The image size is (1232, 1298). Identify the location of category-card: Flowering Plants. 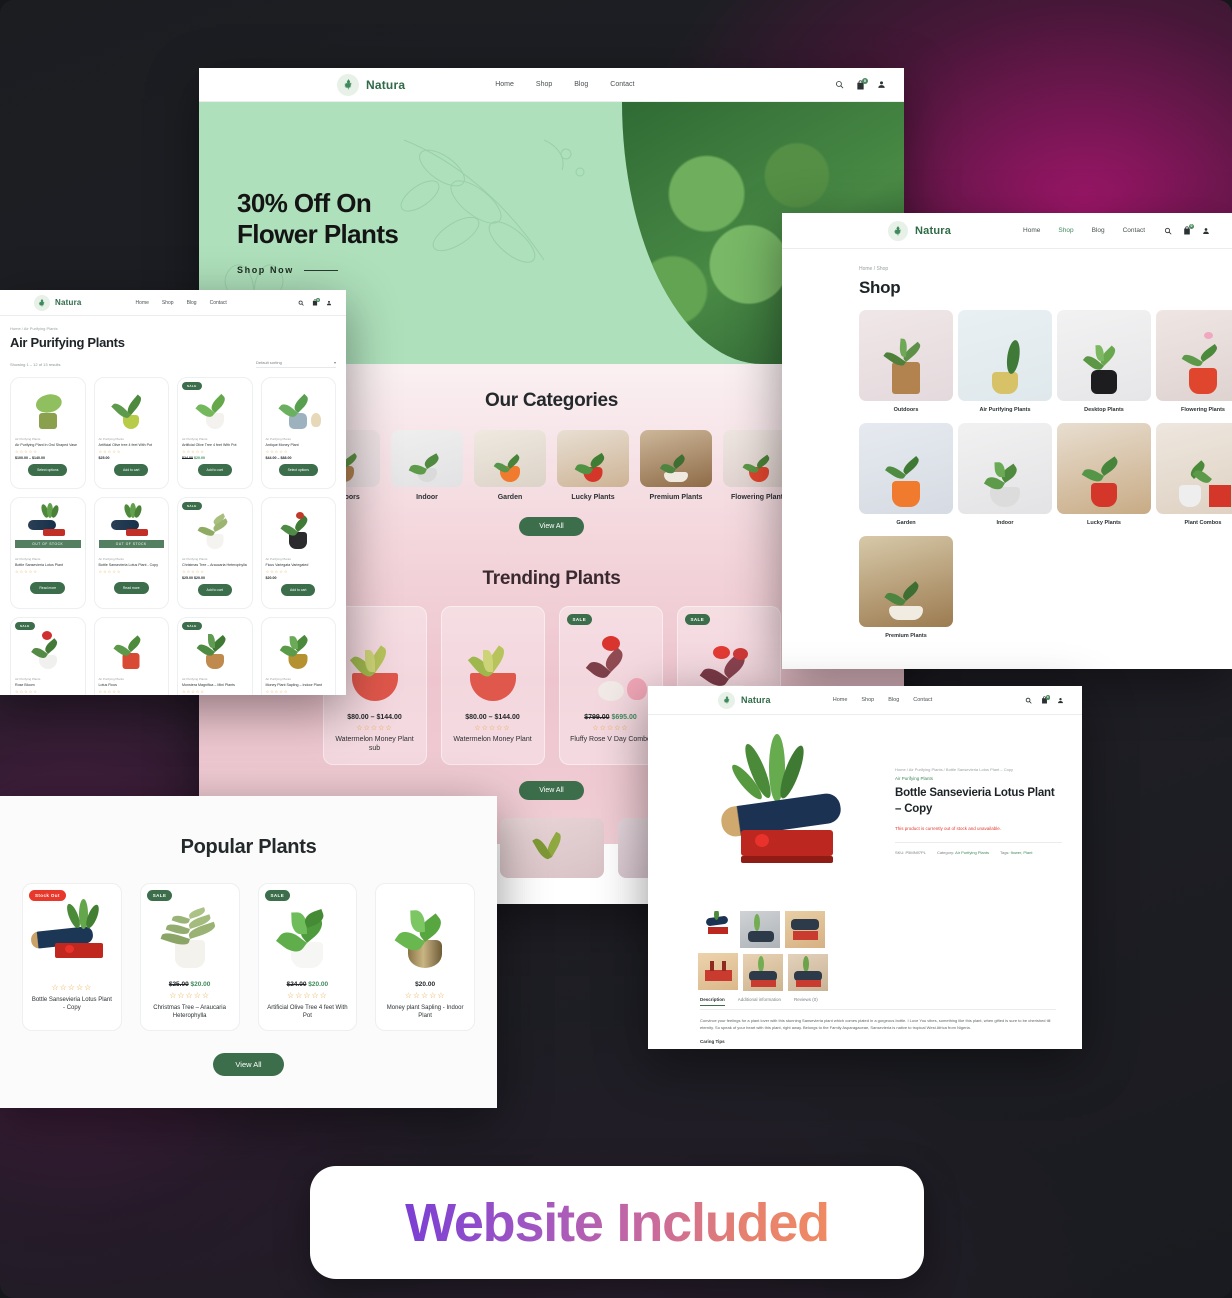
(1194, 361).